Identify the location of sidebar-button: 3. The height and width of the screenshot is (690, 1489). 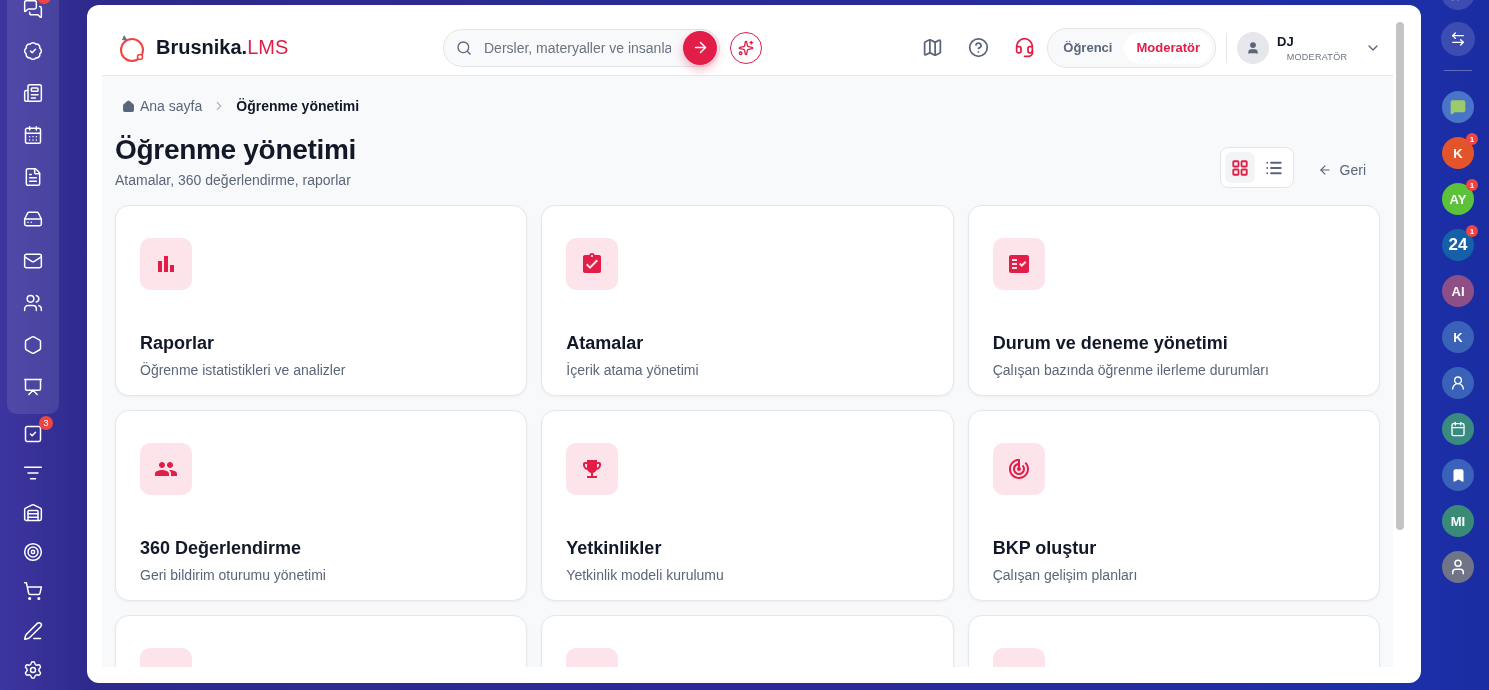
(33, 434).